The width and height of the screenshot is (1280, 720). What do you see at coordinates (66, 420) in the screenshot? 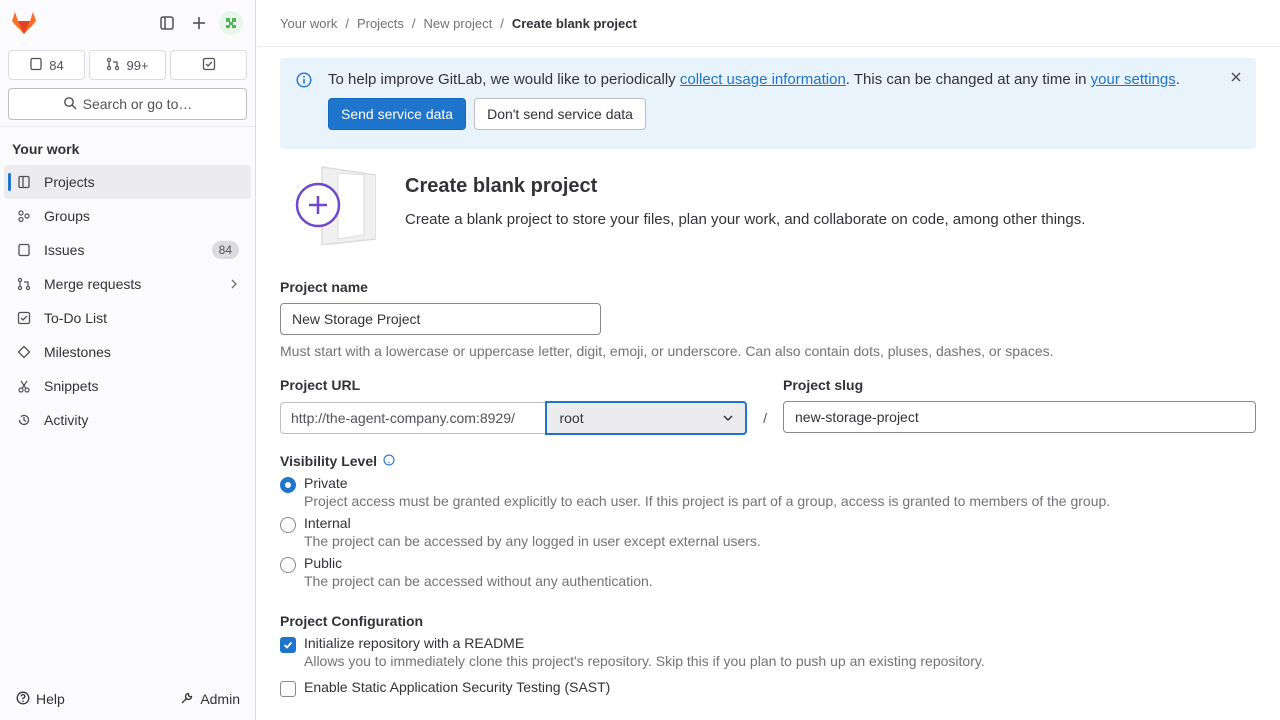
I see `sidebar-item-label: Activity` at bounding box center [66, 420].